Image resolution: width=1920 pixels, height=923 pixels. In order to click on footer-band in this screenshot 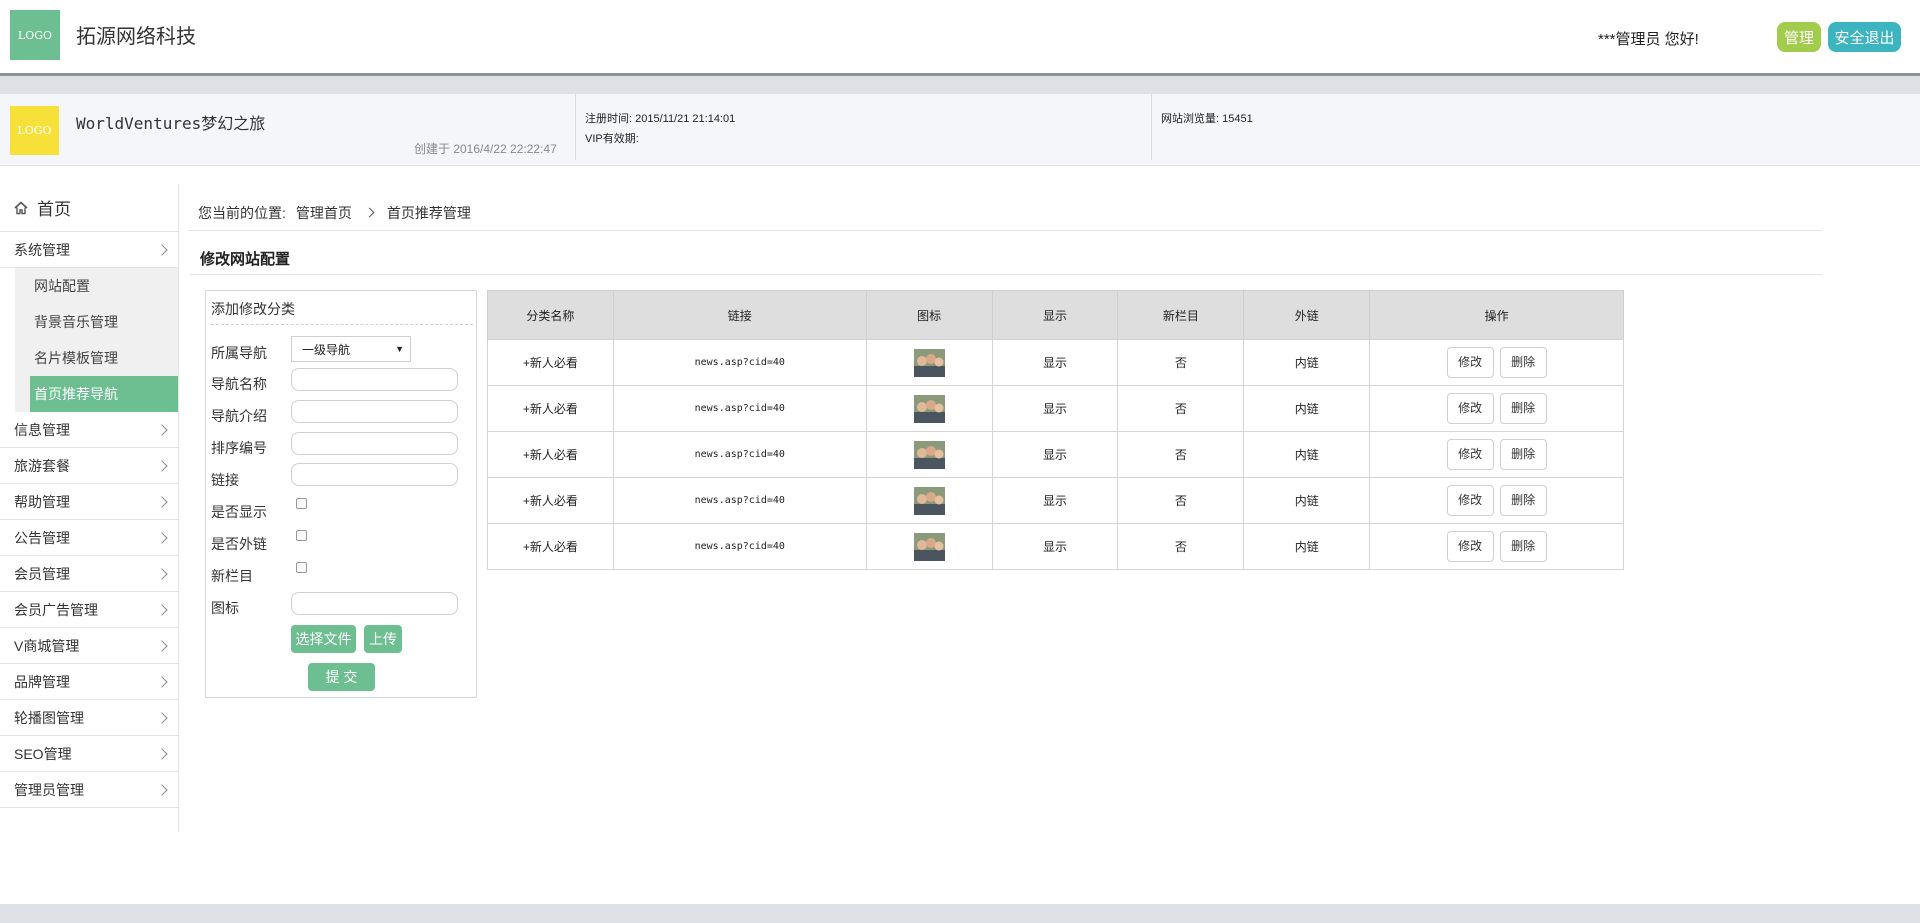, I will do `click(960, 913)`.